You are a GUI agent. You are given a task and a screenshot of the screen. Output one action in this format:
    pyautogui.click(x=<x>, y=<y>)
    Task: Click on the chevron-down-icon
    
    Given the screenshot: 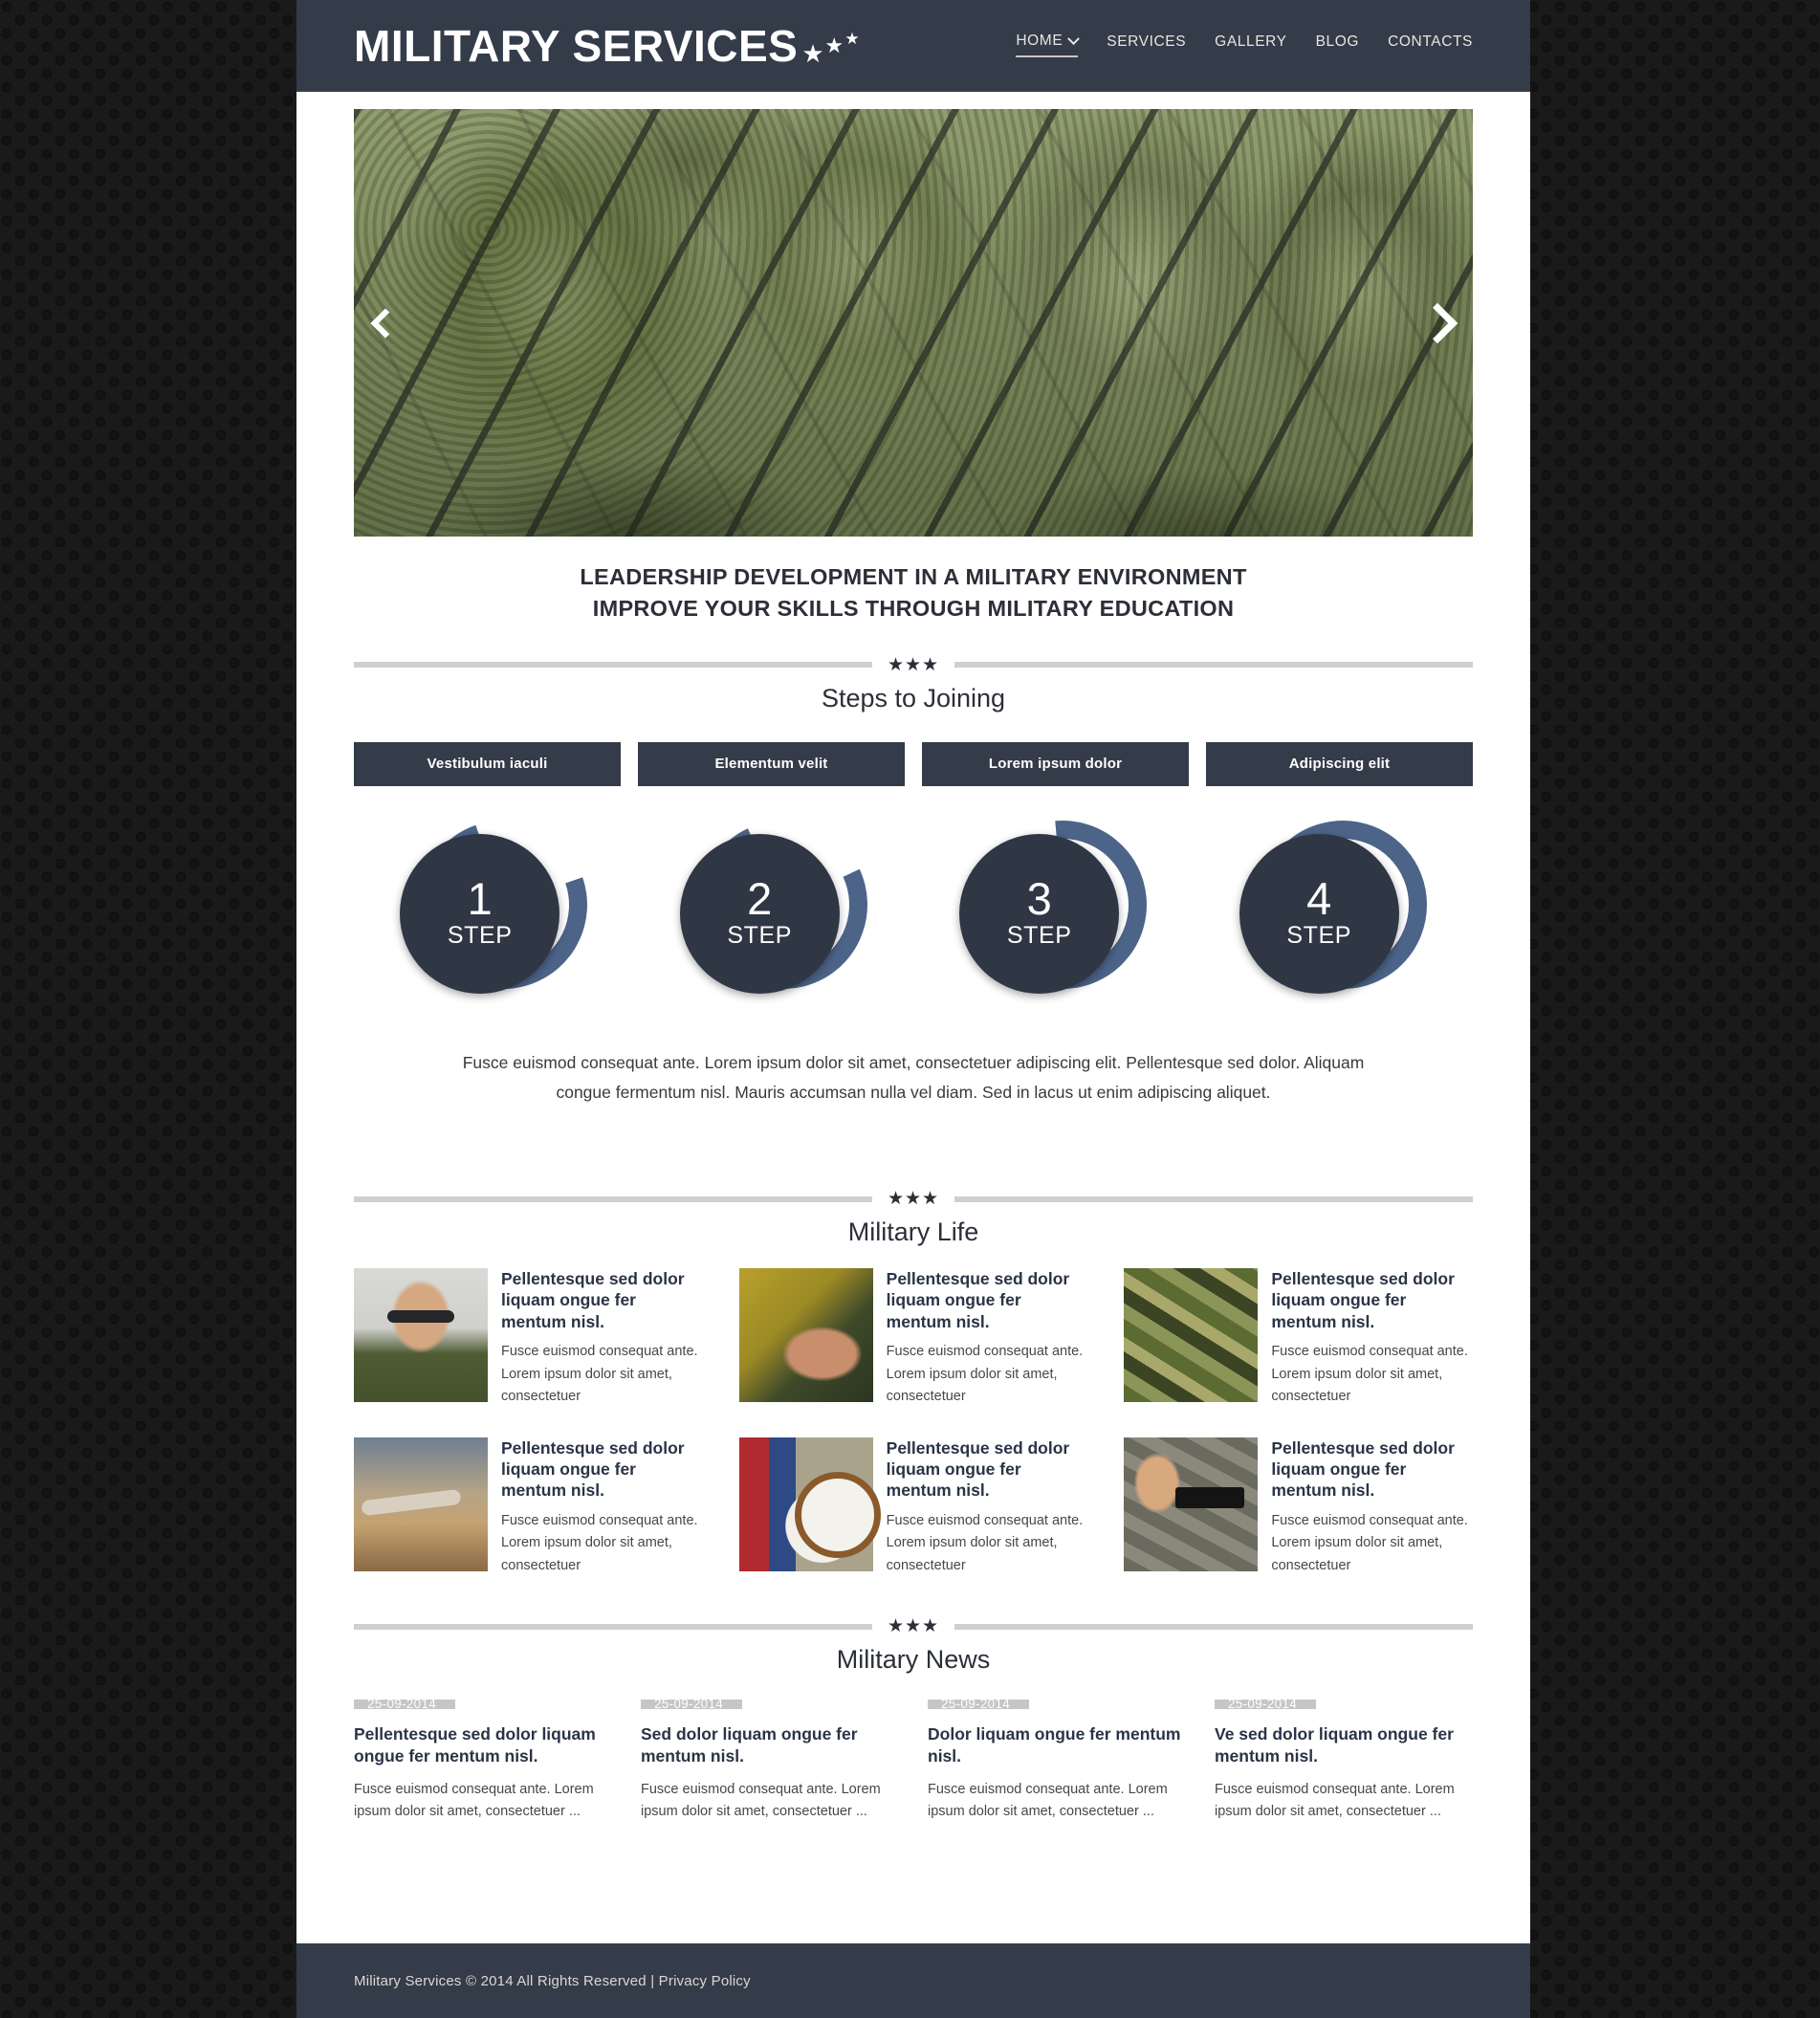 What is the action you would take?
    pyautogui.click(x=1074, y=38)
    